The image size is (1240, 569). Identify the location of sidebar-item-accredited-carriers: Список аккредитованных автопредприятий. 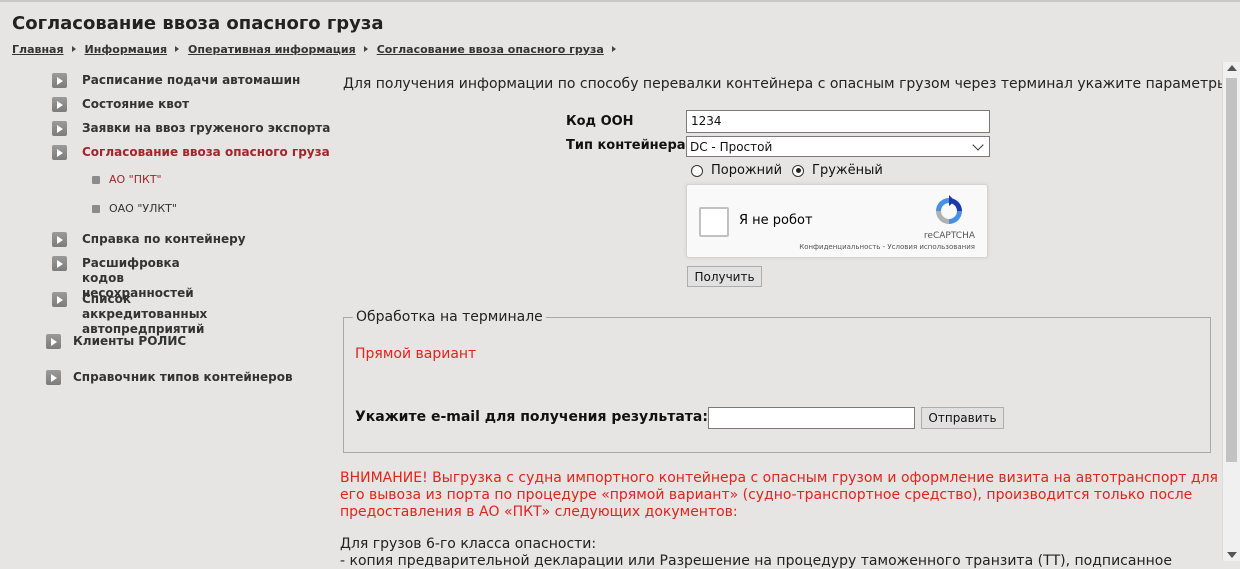
(147, 314).